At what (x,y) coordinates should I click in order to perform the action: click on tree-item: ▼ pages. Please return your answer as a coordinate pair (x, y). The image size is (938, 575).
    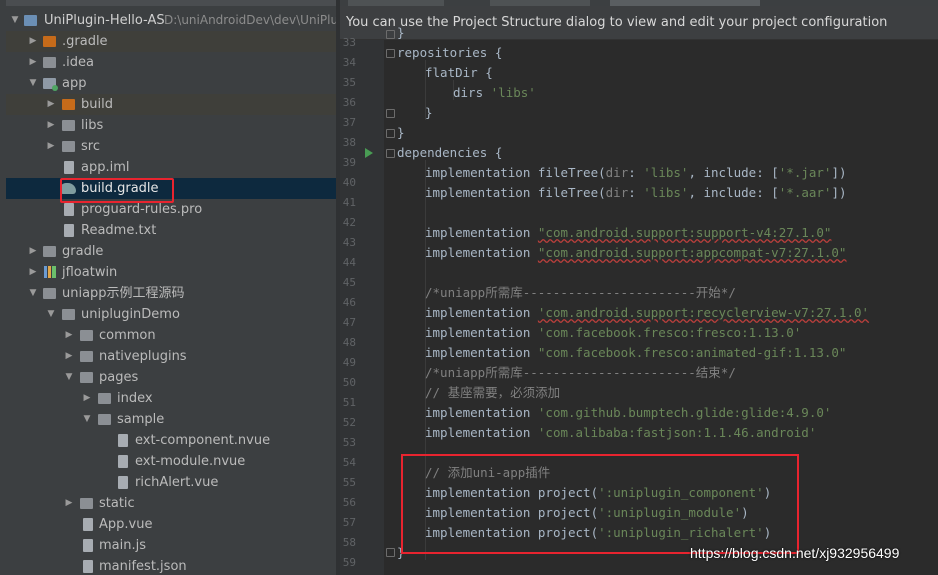
    Looking at the image, I should click on (171, 377).